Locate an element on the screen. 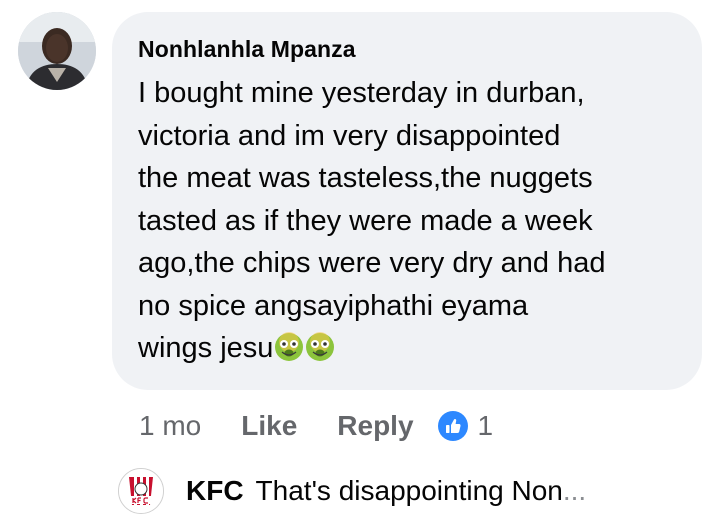  avatar is located at coordinates (57, 51).